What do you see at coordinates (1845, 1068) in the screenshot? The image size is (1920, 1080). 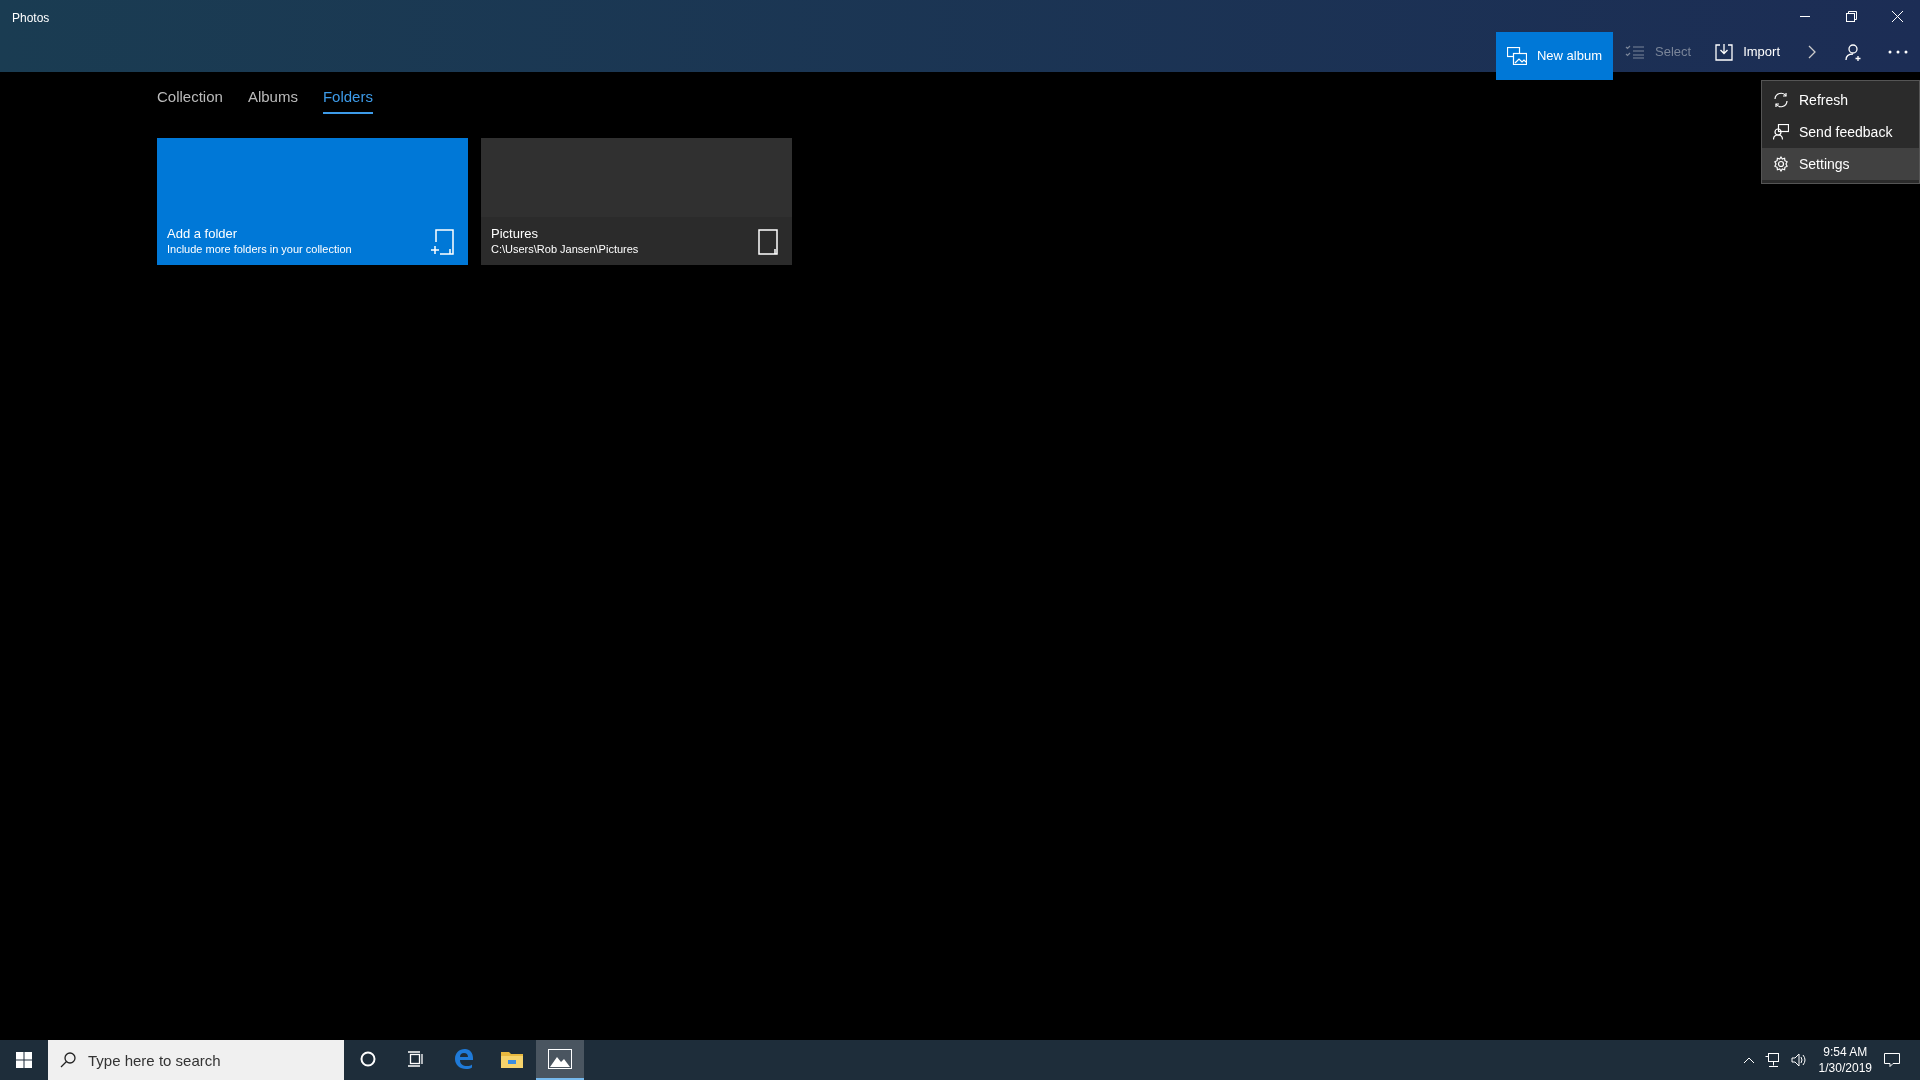 I see `clock-date: 1/30/2019` at bounding box center [1845, 1068].